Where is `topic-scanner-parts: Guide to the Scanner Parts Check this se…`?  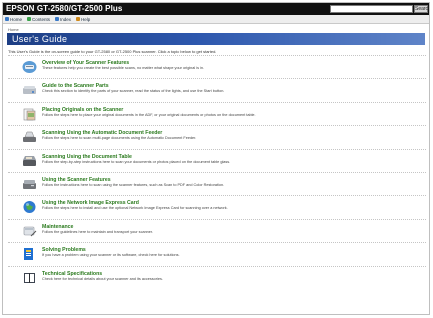 topic-scanner-parts: Guide to the Scanner Parts Check this se… is located at coordinates (217, 89).